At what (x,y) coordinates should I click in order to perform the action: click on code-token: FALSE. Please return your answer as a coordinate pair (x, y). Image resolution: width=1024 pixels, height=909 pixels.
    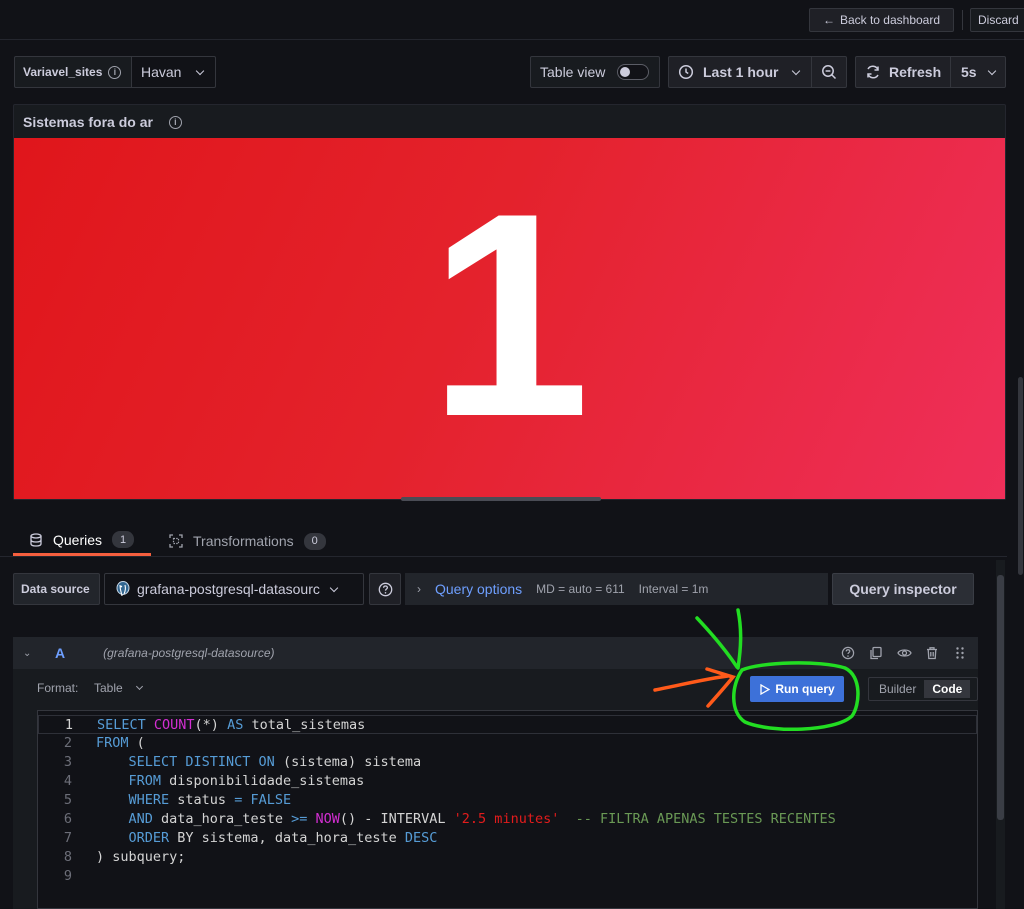
    Looking at the image, I should click on (271, 800).